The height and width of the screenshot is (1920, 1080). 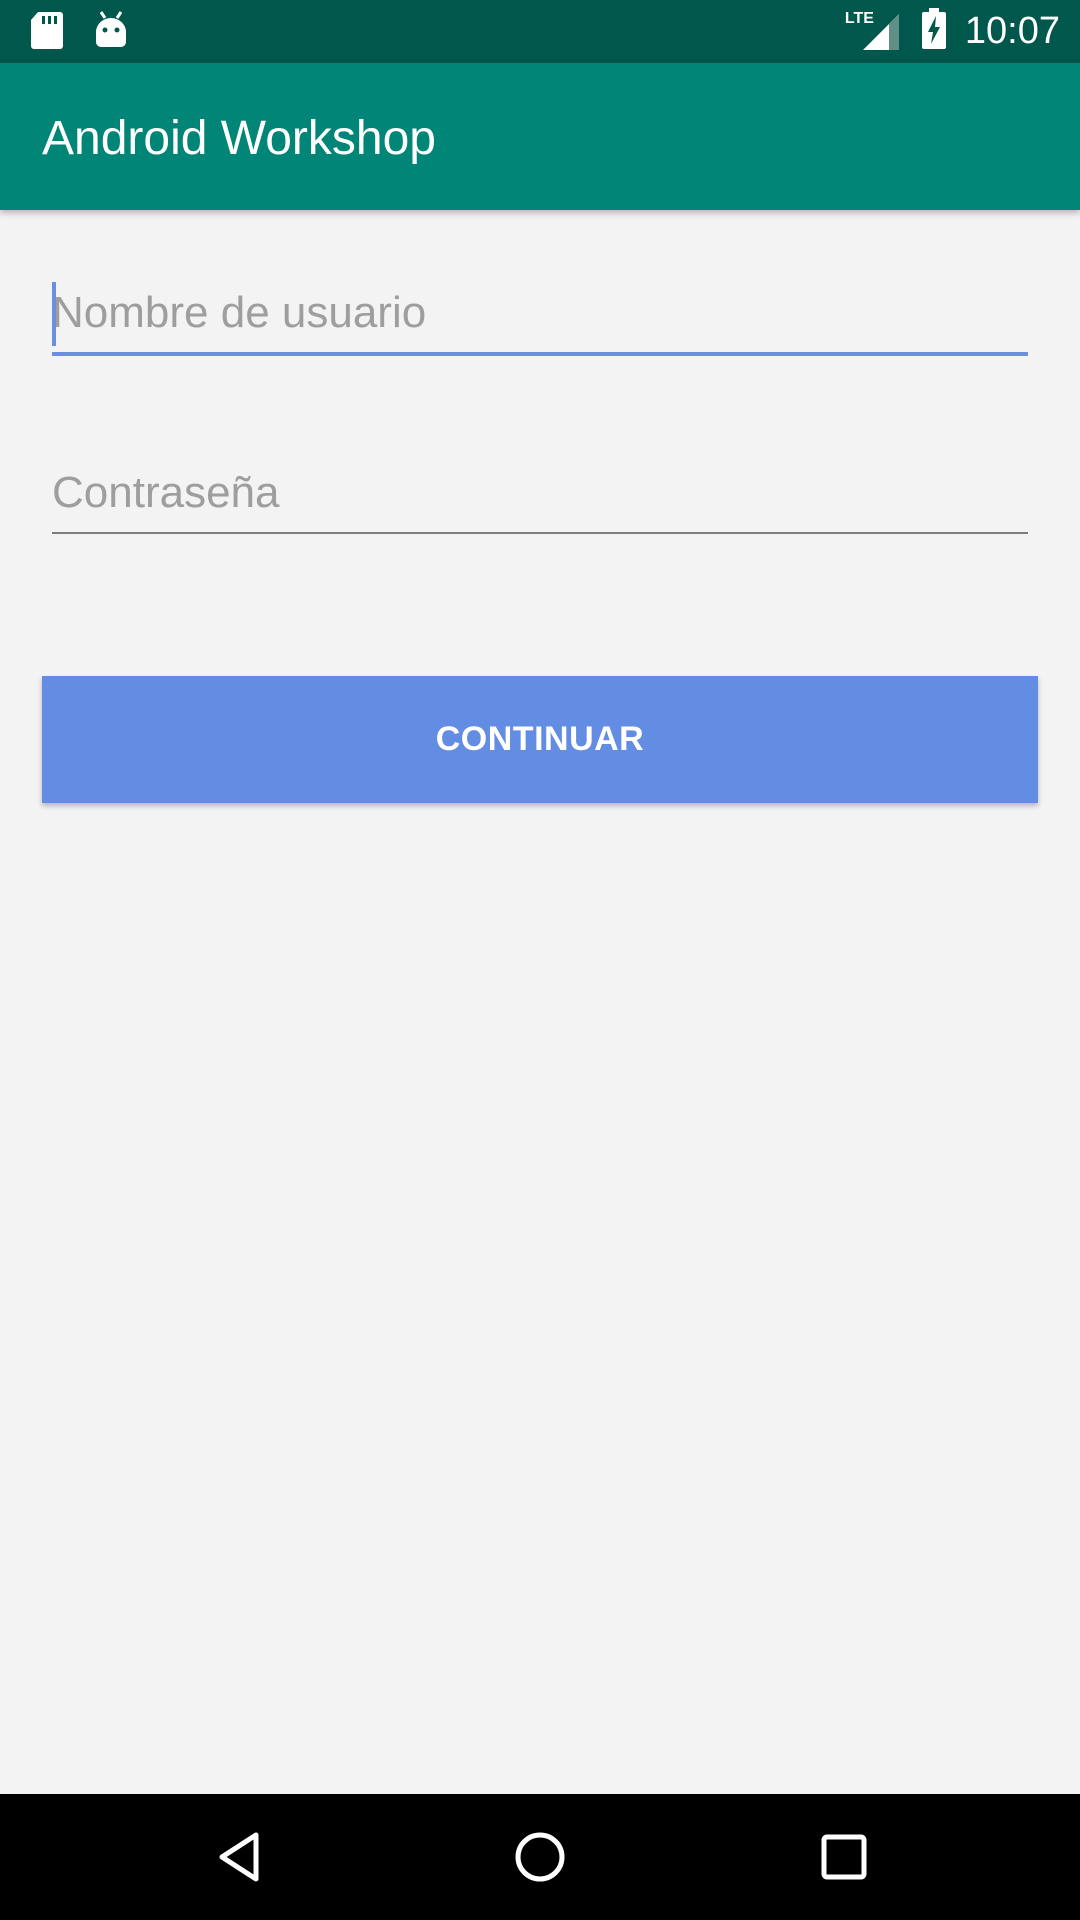 What do you see at coordinates (540, 31) in the screenshot?
I see `status-bar: LTE 10:07` at bounding box center [540, 31].